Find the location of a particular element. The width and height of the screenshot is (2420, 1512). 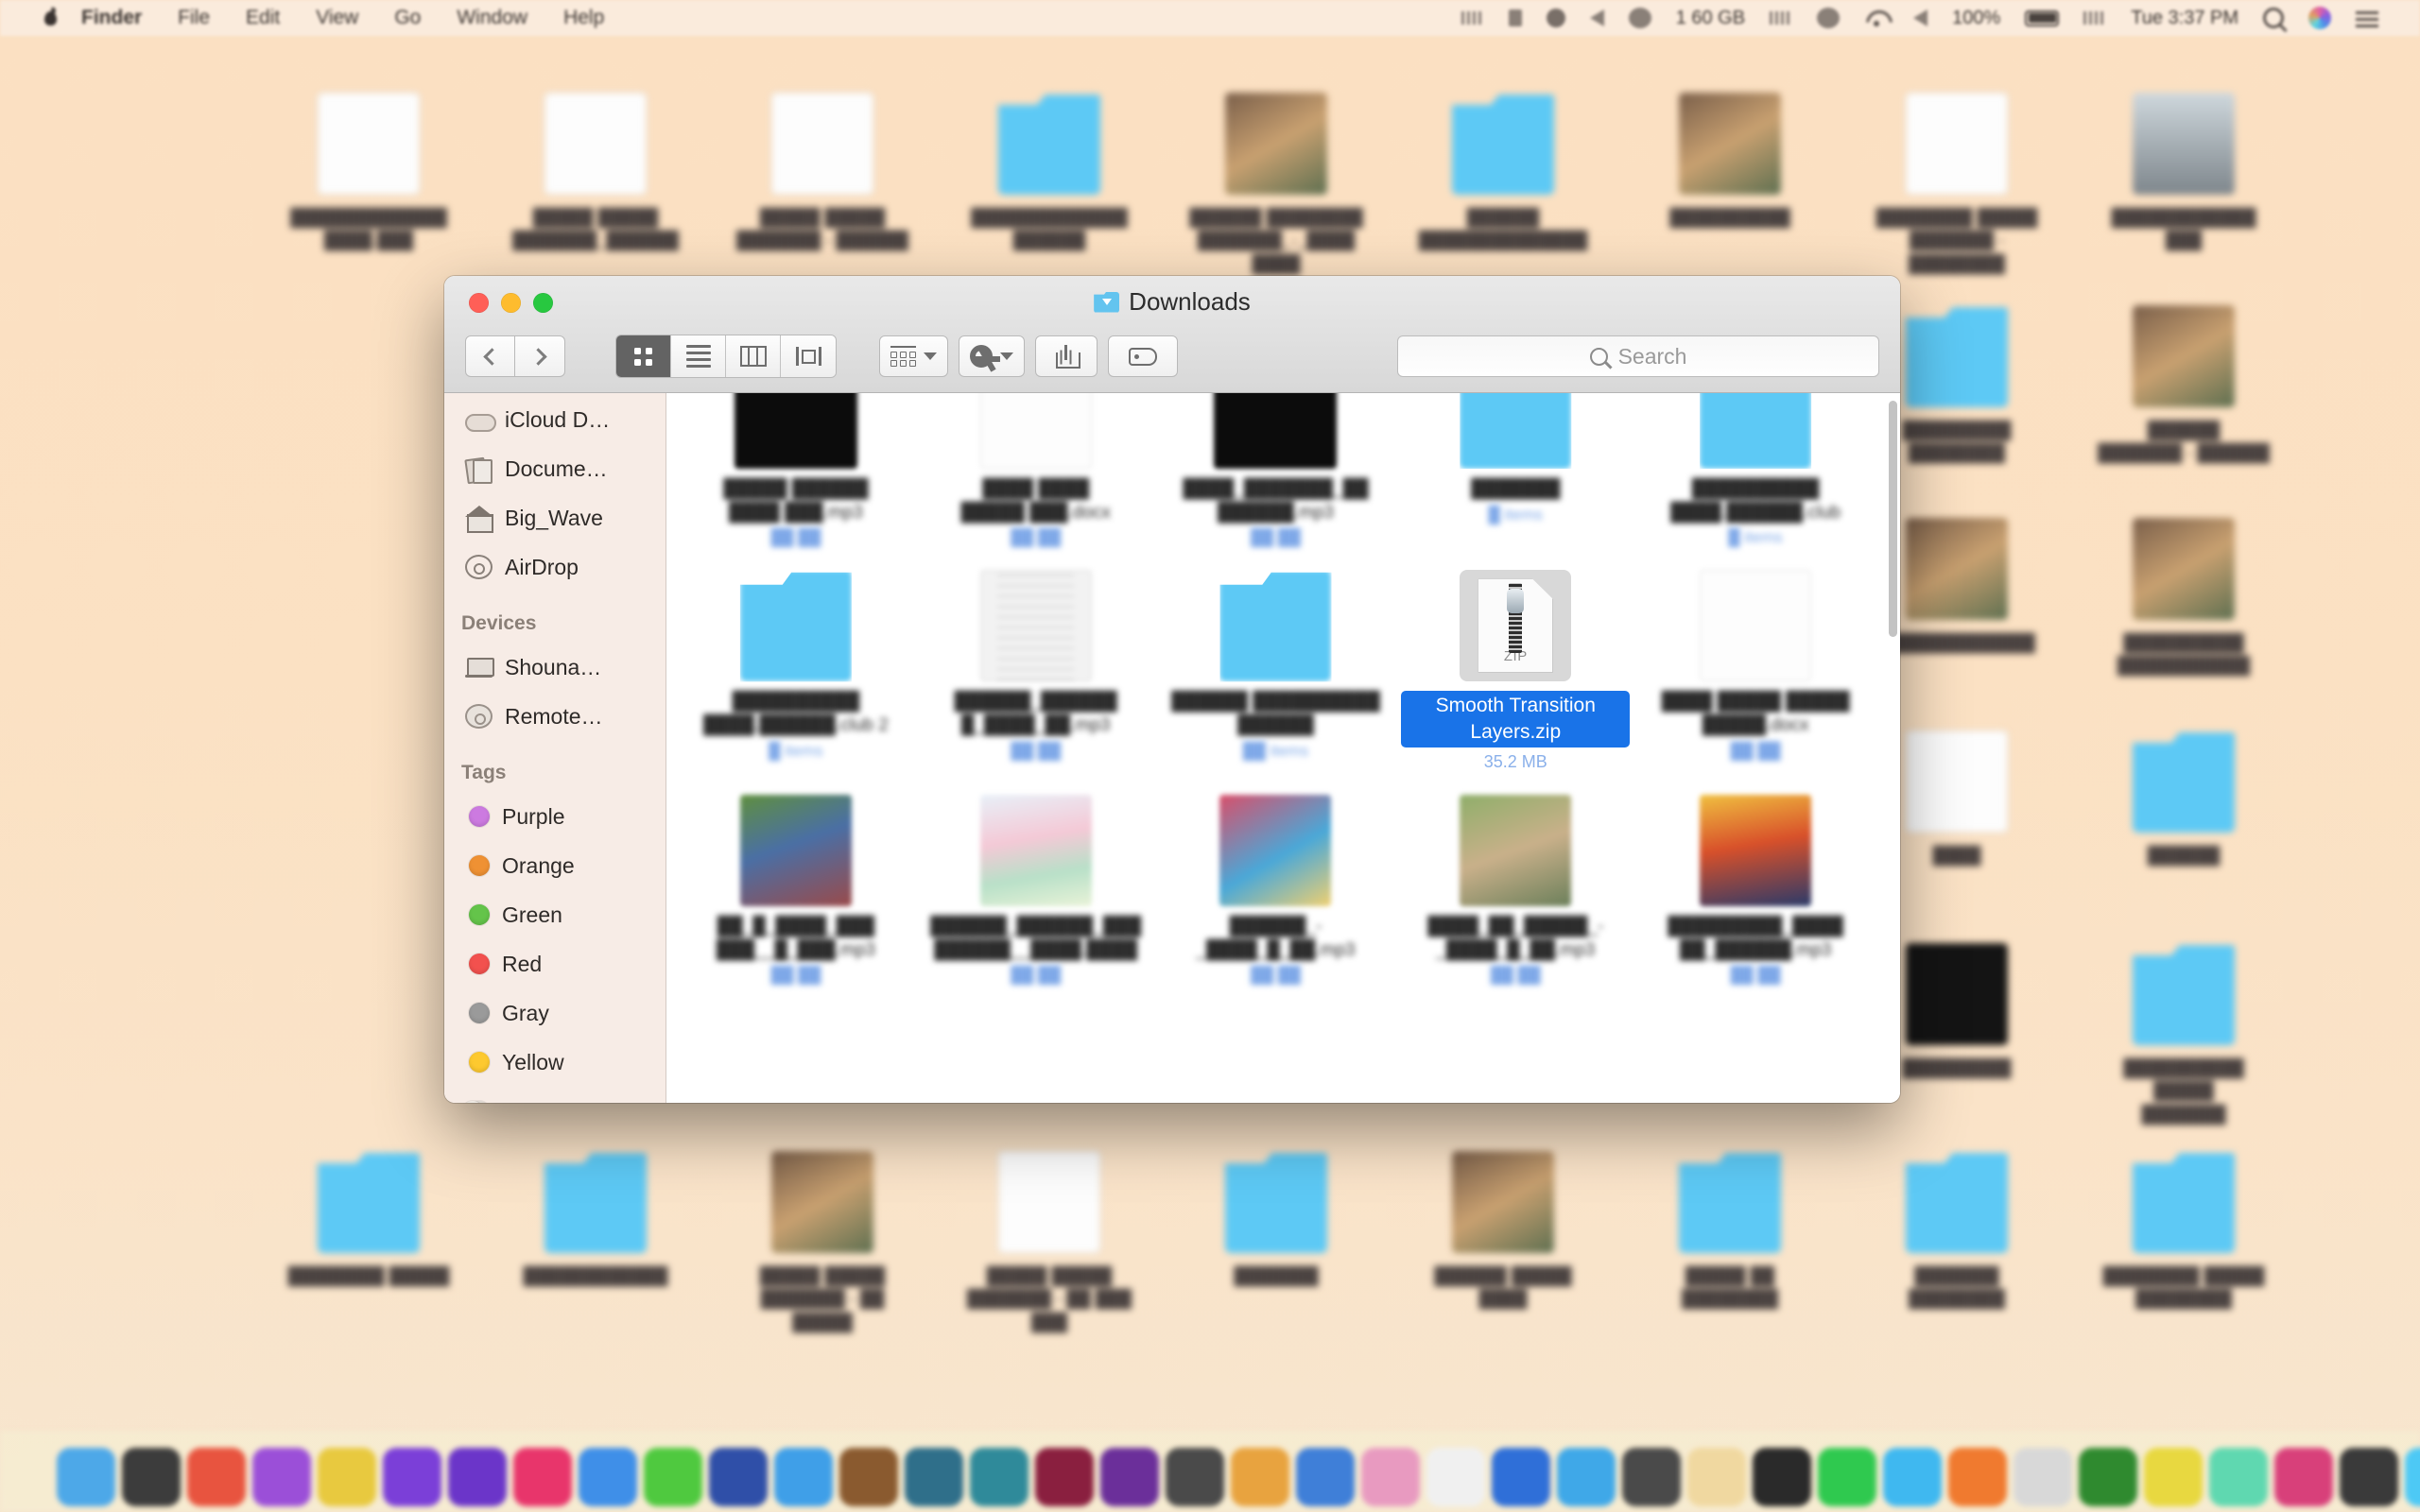

icon-view-button is located at coordinates (643, 356).